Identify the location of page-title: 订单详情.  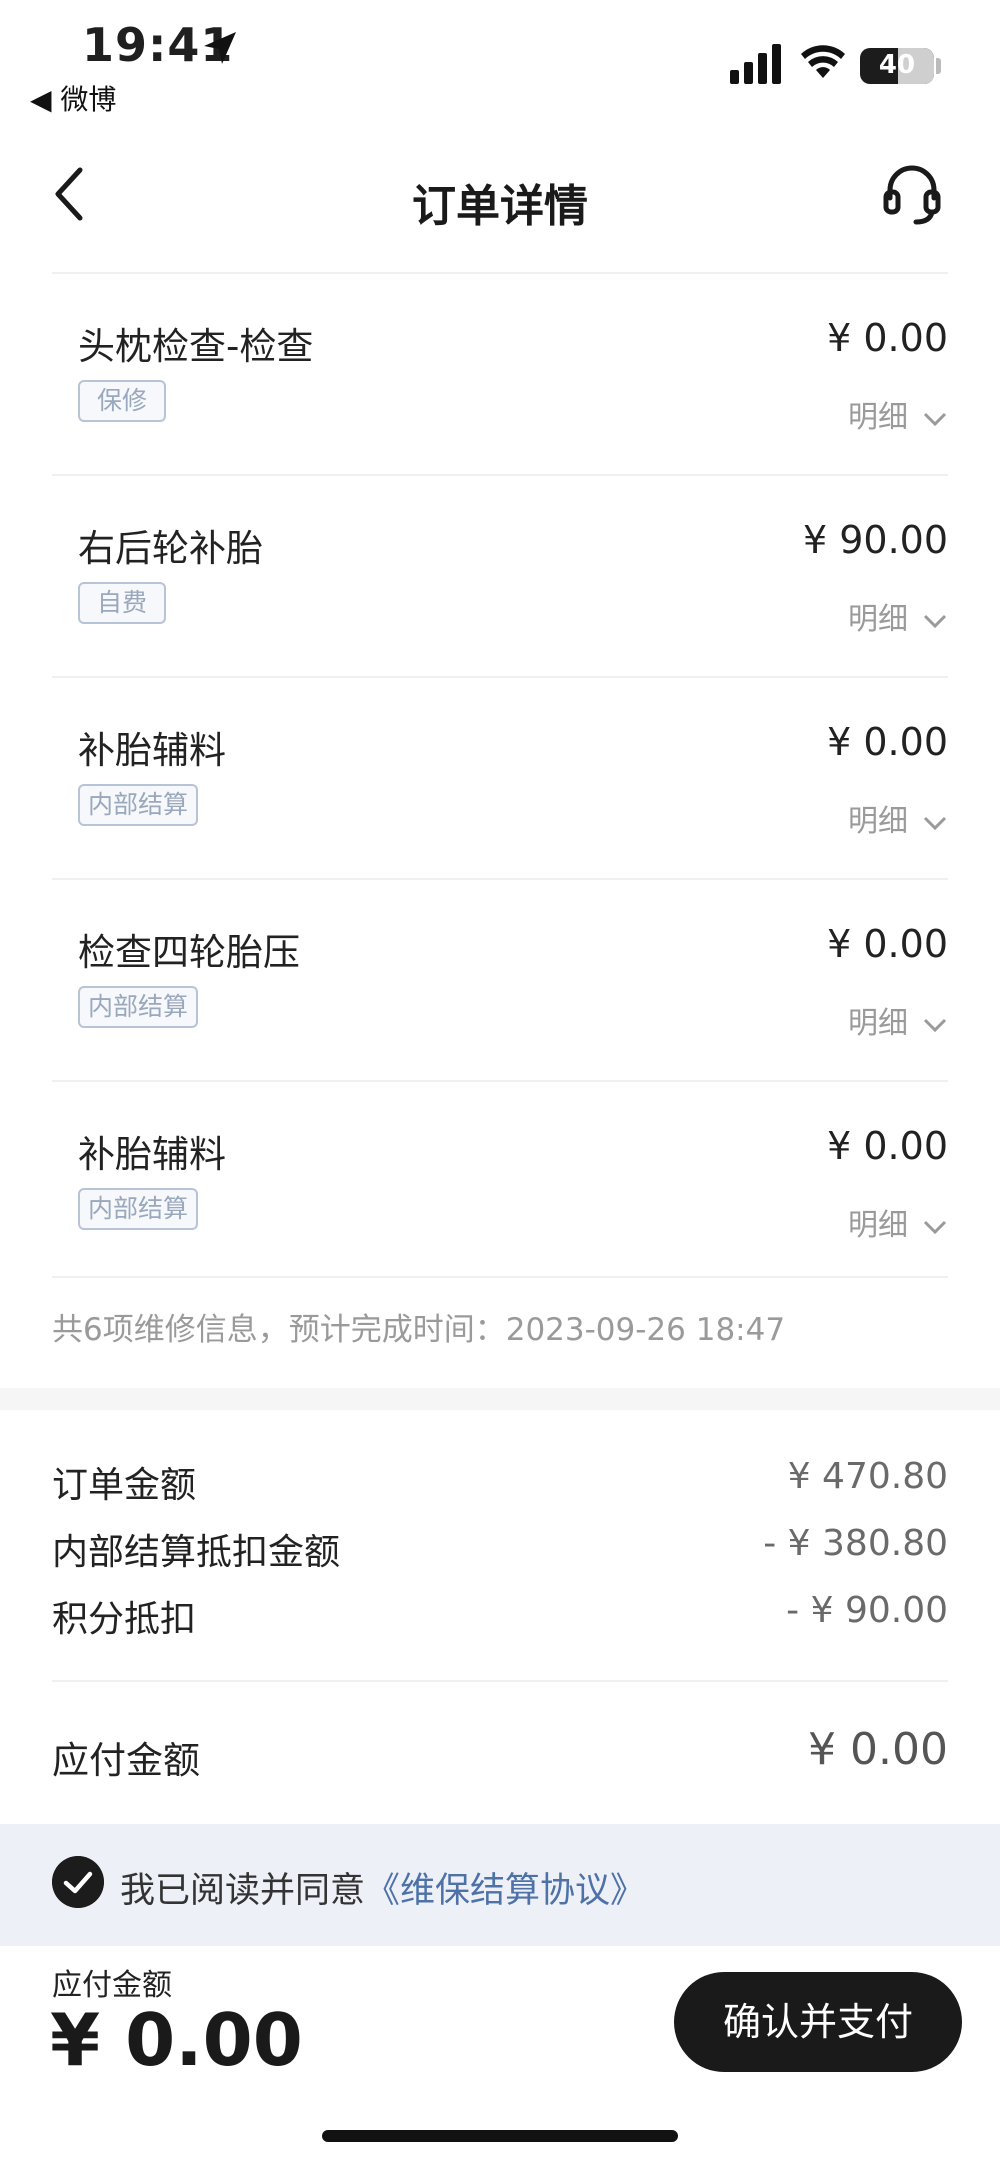
(500, 206).